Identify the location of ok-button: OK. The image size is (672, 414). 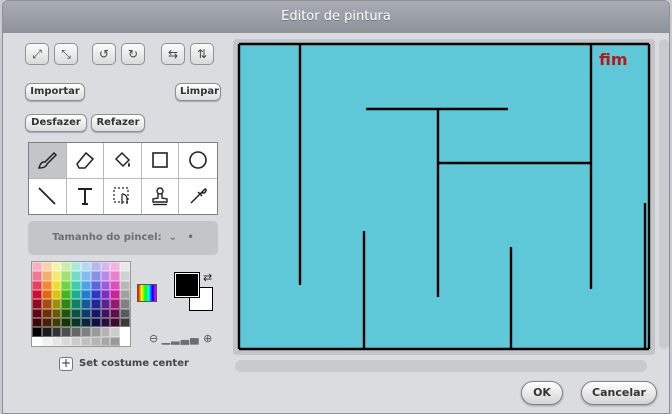
(542, 393).